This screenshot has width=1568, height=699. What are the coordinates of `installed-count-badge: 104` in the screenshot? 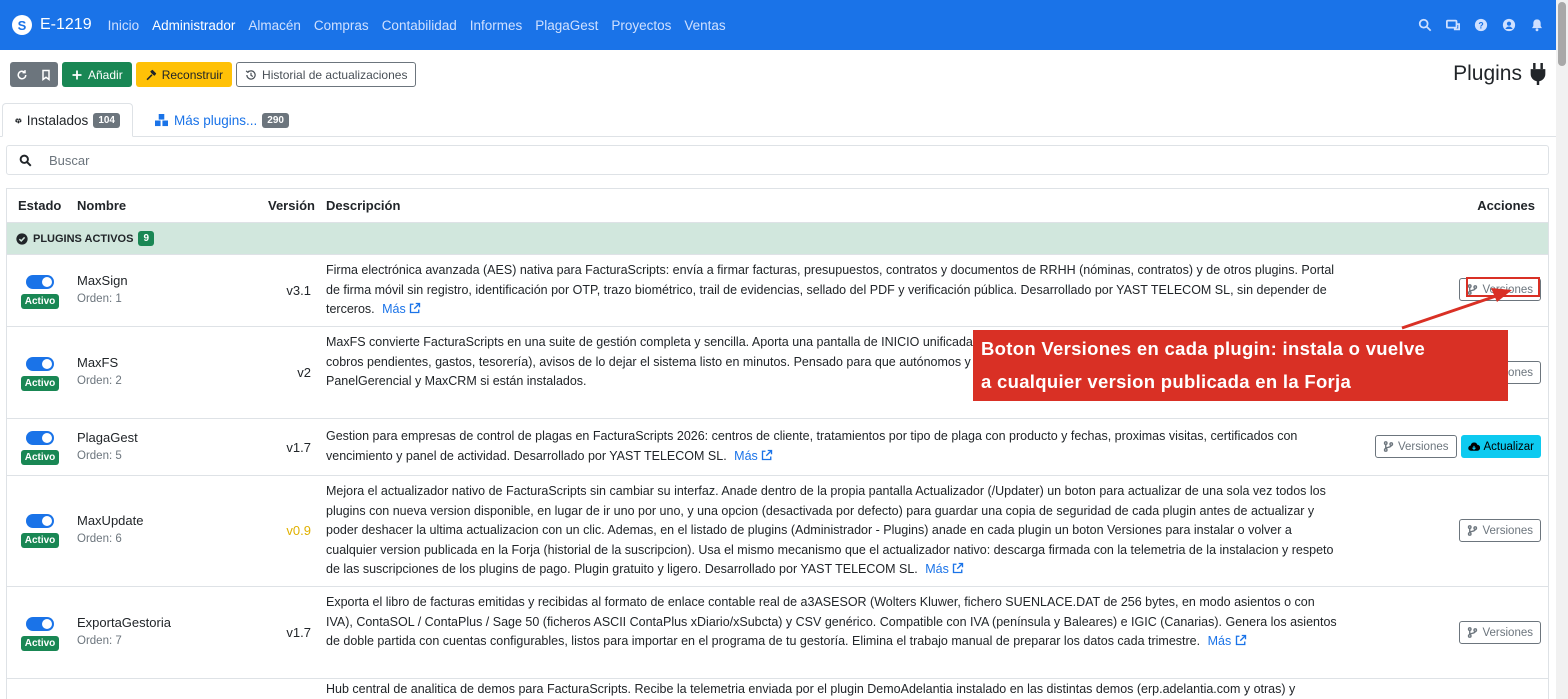 It's located at (106, 120).